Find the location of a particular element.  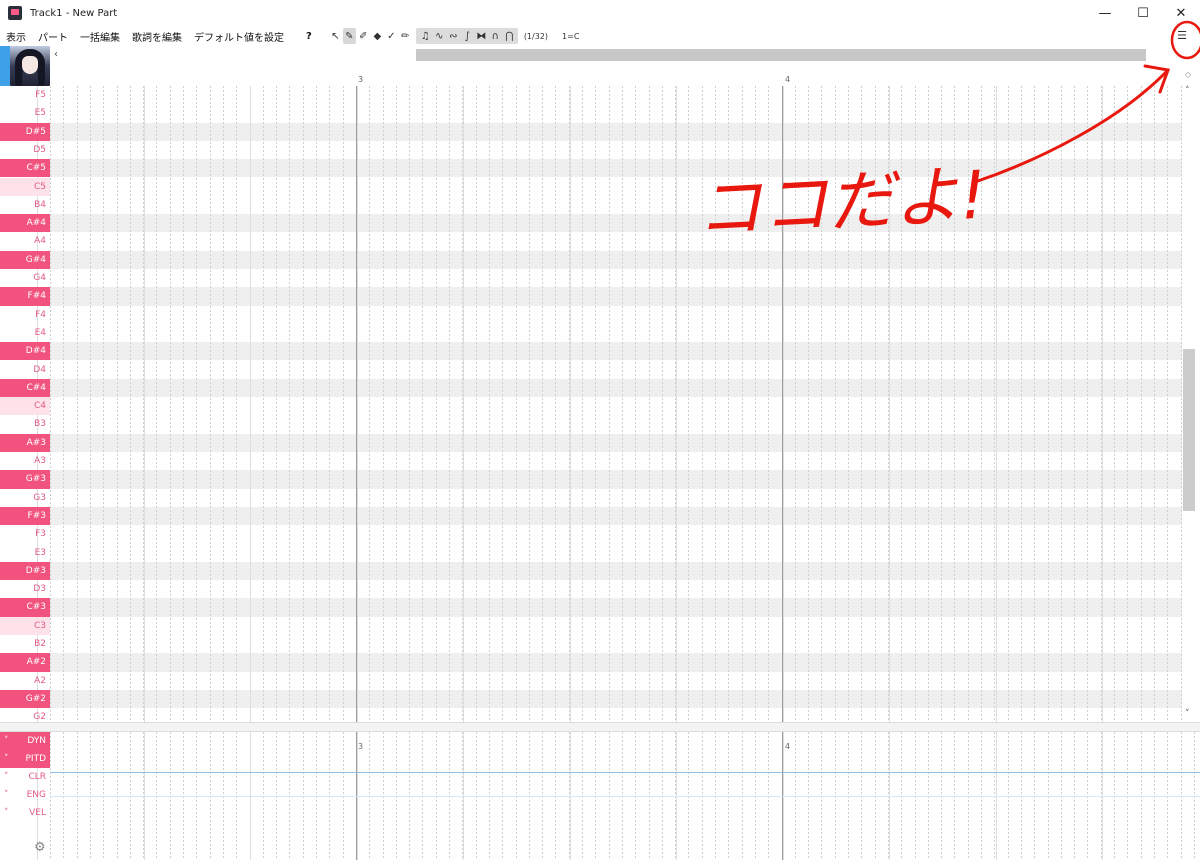

help-button: ? is located at coordinates (309, 36).